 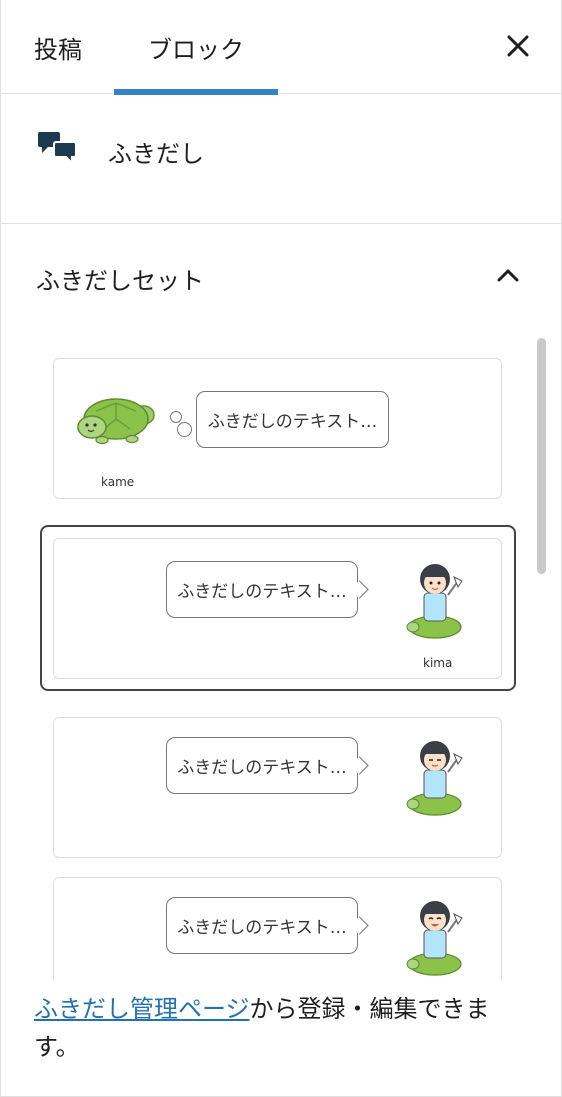 I want to click on block-title: ふきだし, so click(x=156, y=154).